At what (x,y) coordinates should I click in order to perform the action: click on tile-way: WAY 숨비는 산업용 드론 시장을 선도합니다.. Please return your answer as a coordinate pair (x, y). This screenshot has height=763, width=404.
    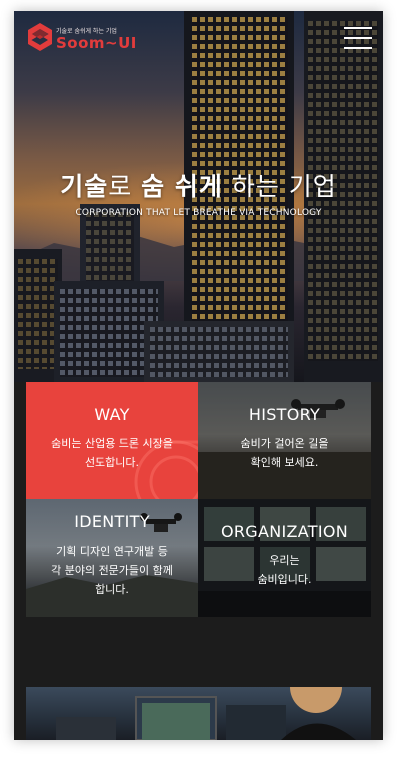
    Looking at the image, I should click on (112, 440).